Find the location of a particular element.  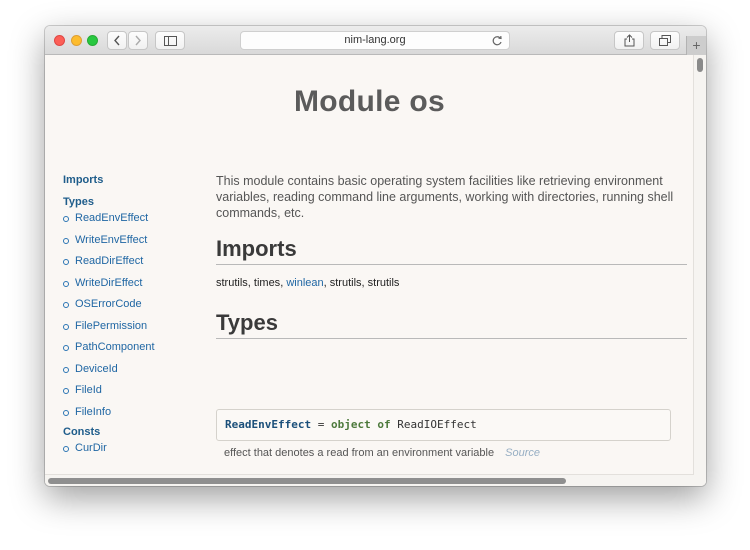

title-bar: nim-lang.org + is located at coordinates (375, 40).